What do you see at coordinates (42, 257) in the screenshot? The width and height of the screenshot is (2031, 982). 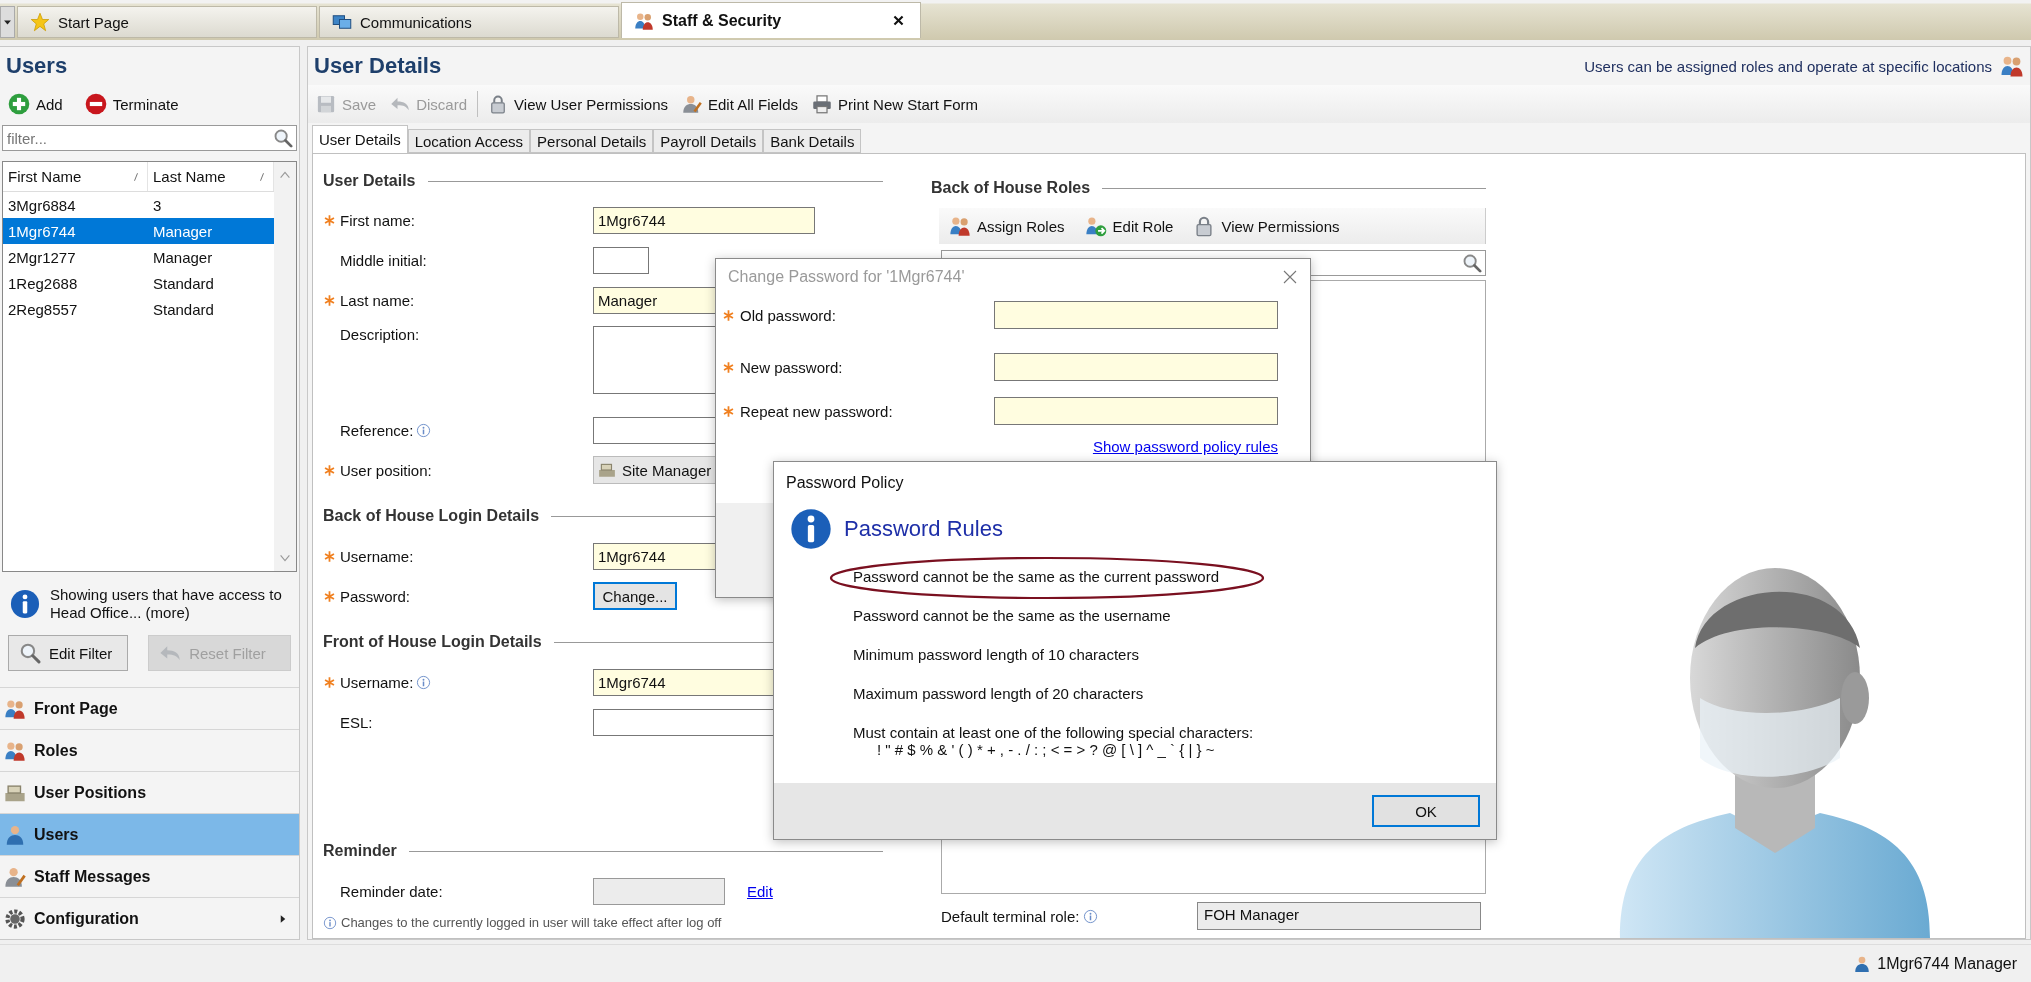 I see `table-cell-text: 2Mgr1277` at bounding box center [42, 257].